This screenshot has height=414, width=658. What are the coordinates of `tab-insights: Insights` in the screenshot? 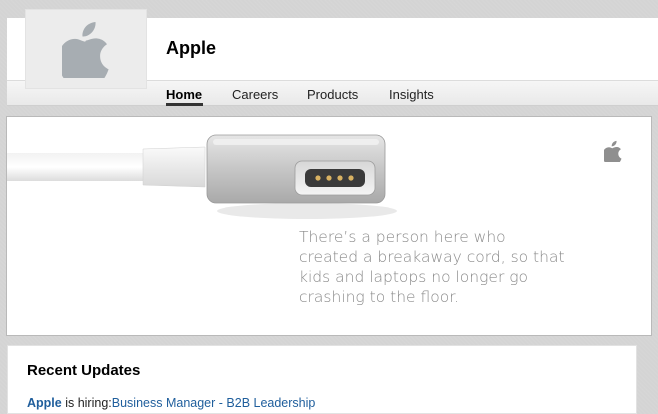 It's located at (411, 94).